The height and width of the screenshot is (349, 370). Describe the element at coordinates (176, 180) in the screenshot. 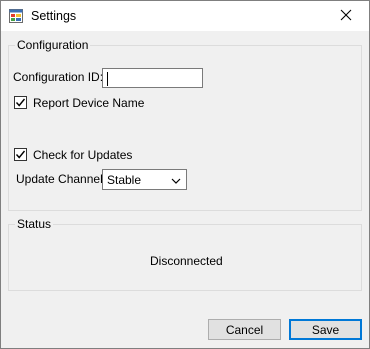

I see `chevron-down-icon` at that location.